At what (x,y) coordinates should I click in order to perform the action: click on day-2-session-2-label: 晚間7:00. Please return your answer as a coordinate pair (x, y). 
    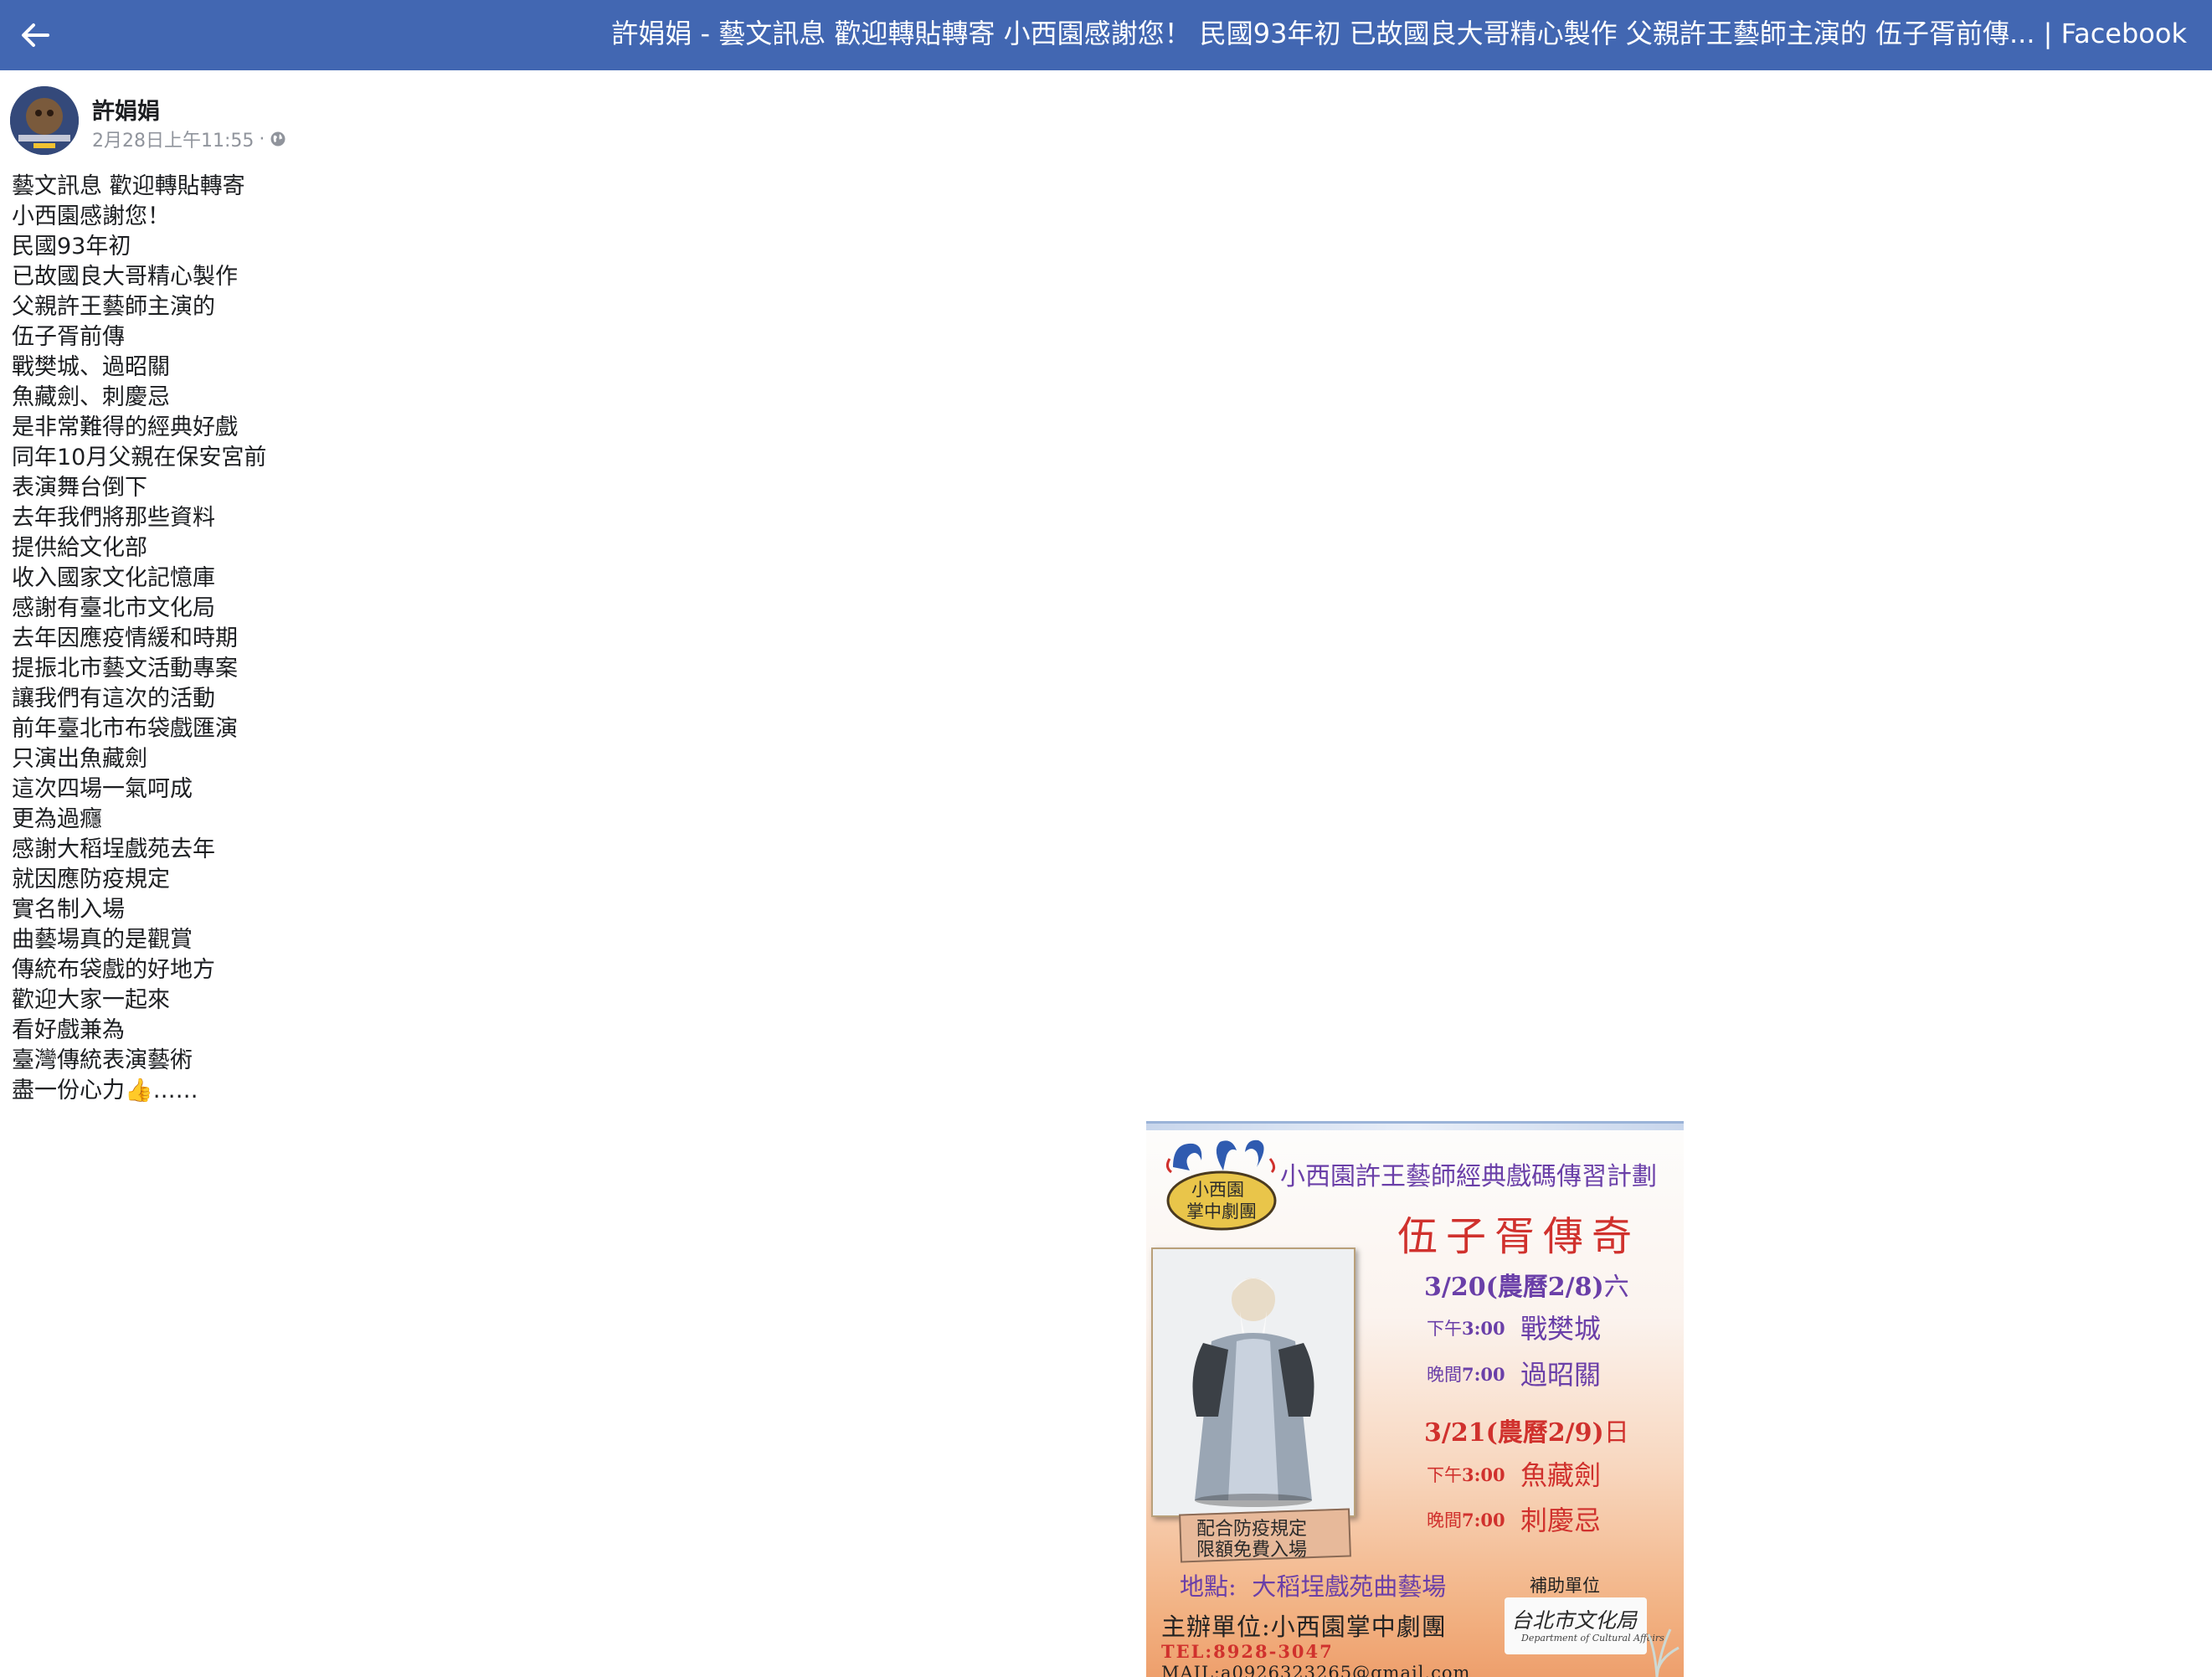
    Looking at the image, I should click on (1466, 1520).